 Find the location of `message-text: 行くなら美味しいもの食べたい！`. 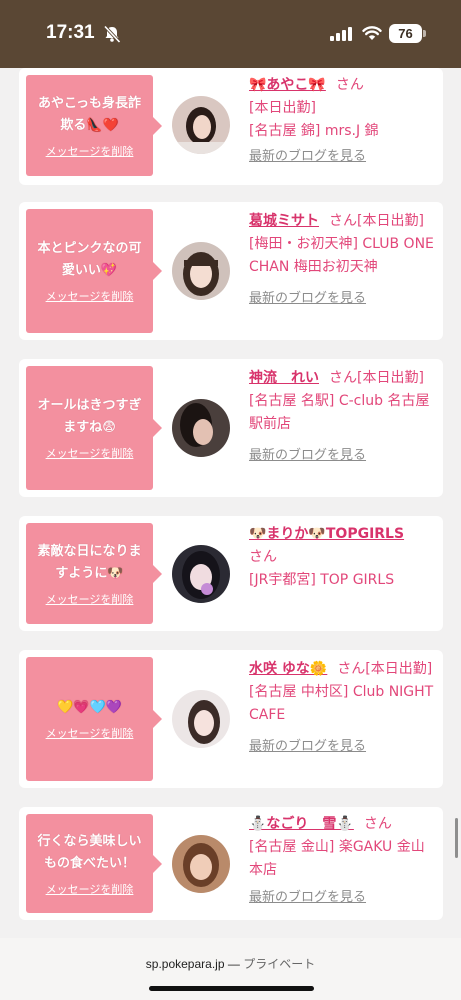

message-text: 行くなら美味しいもの食べたい！ is located at coordinates (89, 852).